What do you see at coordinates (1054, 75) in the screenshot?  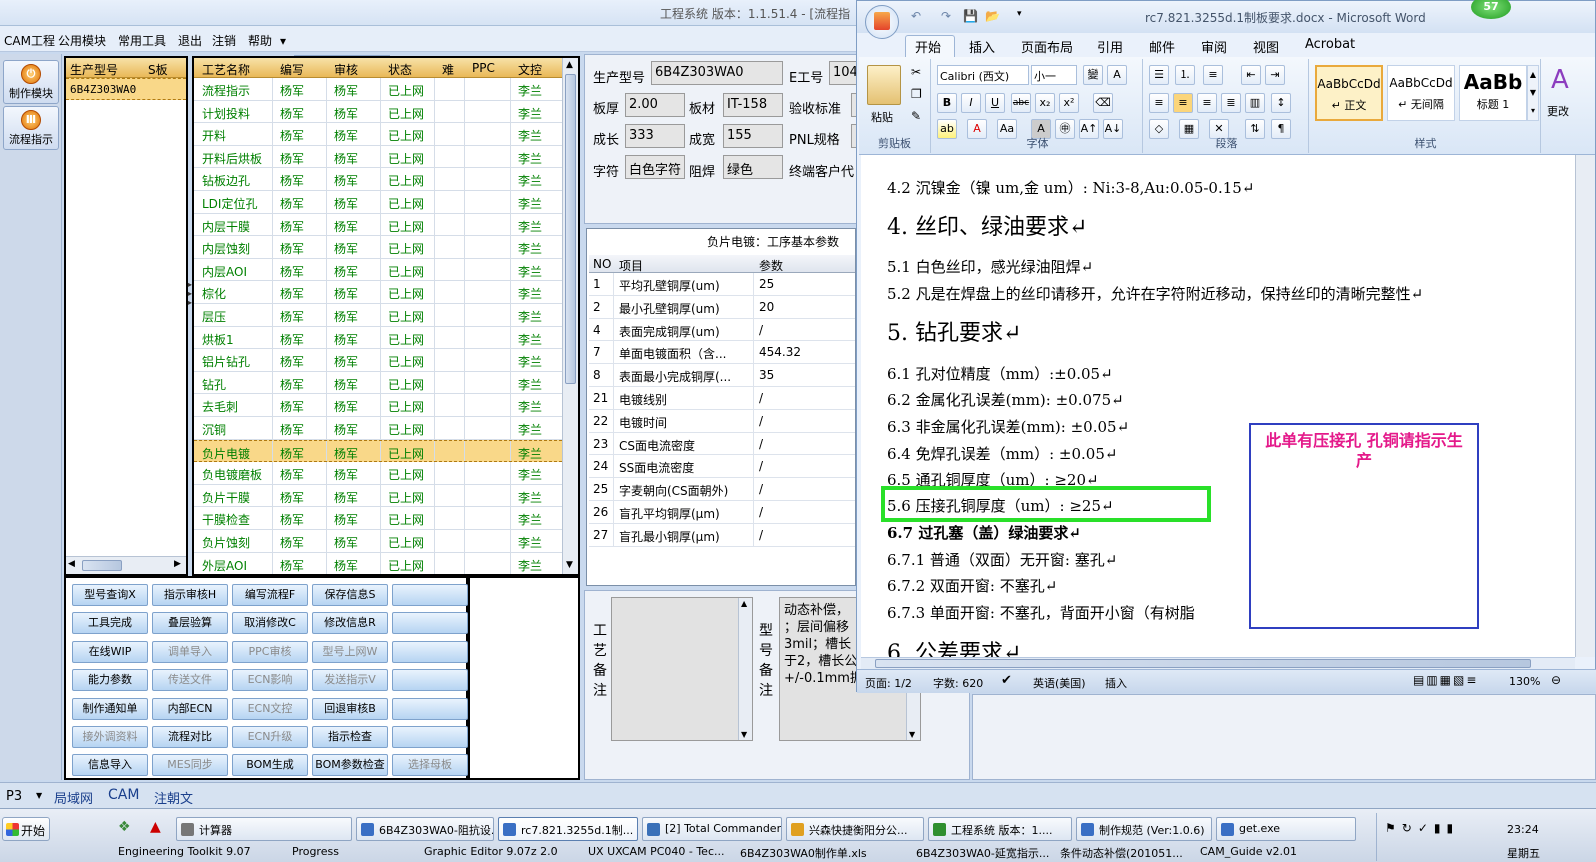 I see `font-size-select: 小一` at bounding box center [1054, 75].